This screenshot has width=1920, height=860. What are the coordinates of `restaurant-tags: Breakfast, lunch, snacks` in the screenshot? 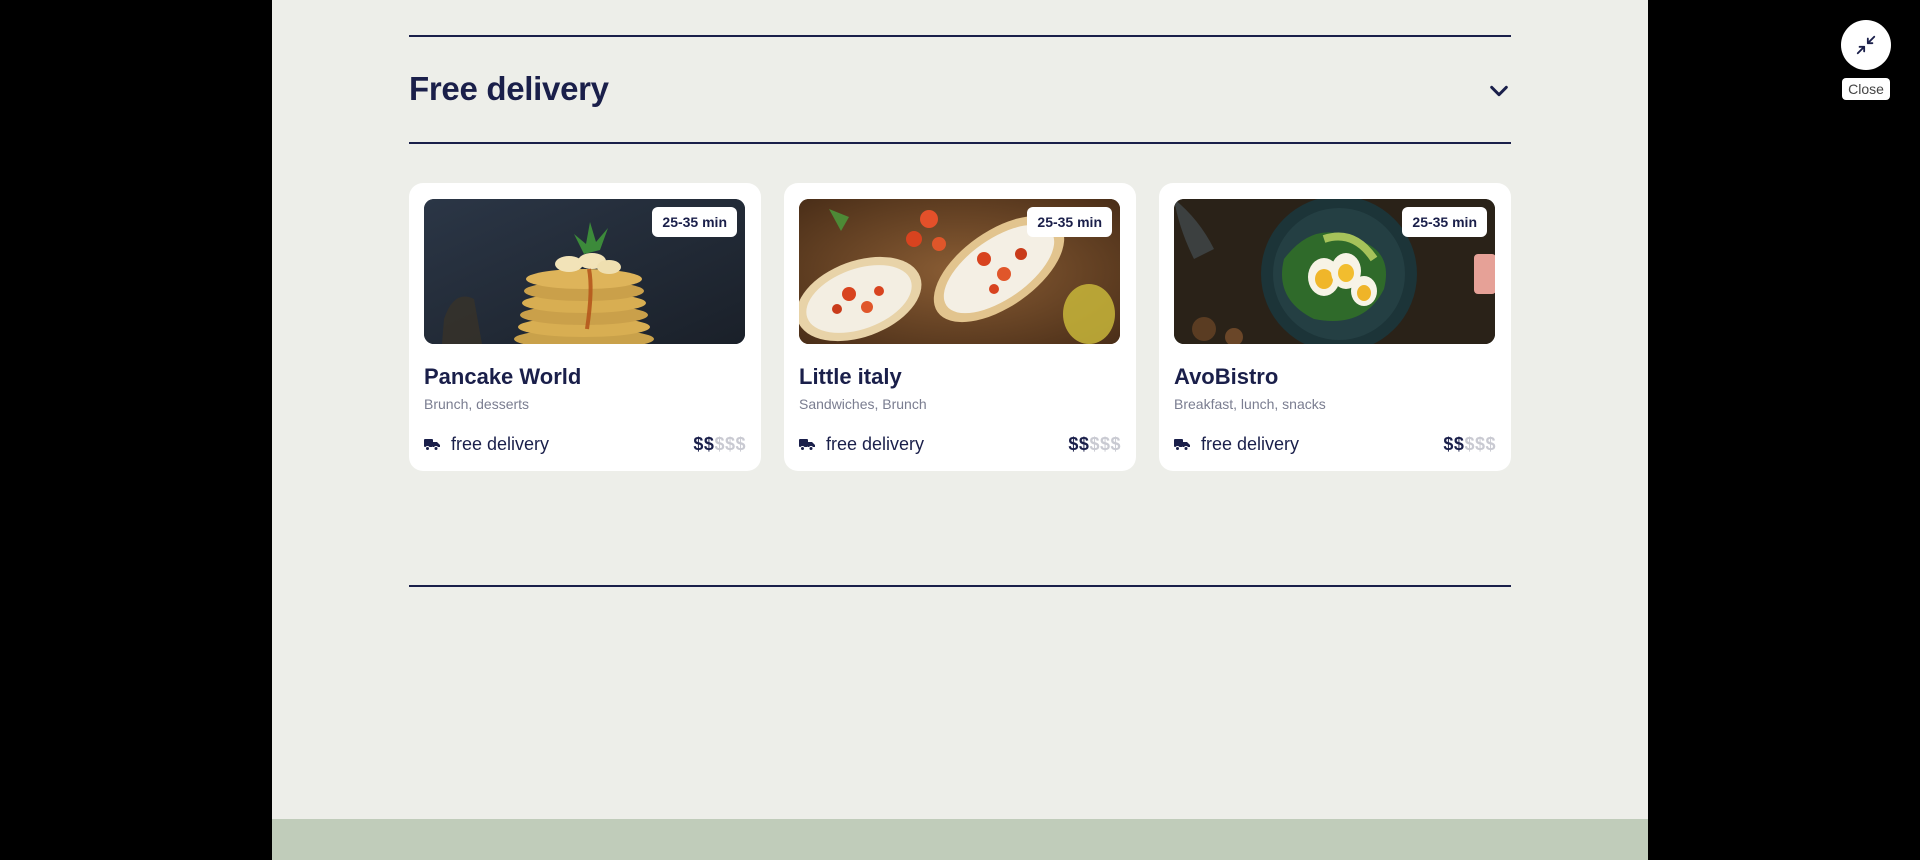 It's located at (1250, 404).